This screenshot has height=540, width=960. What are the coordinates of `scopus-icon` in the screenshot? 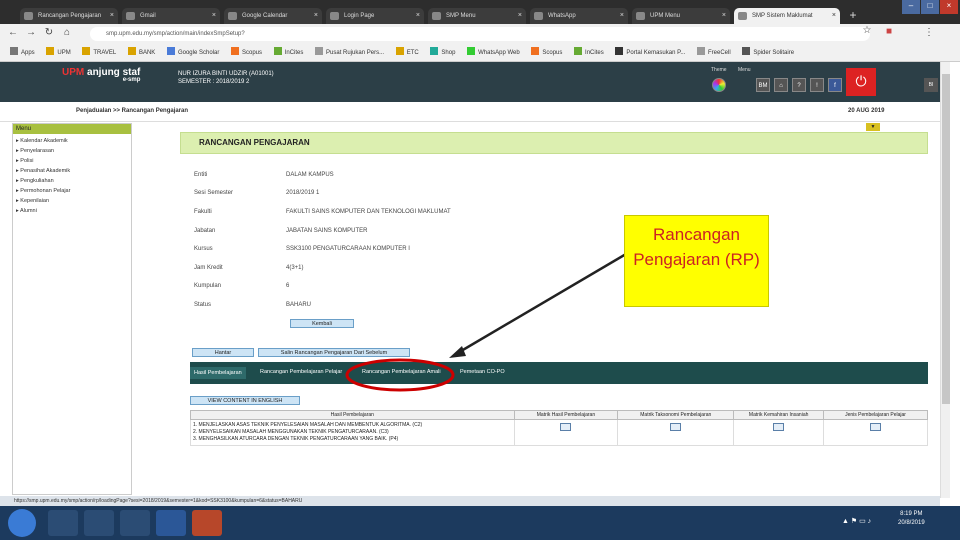 It's located at (235, 51).